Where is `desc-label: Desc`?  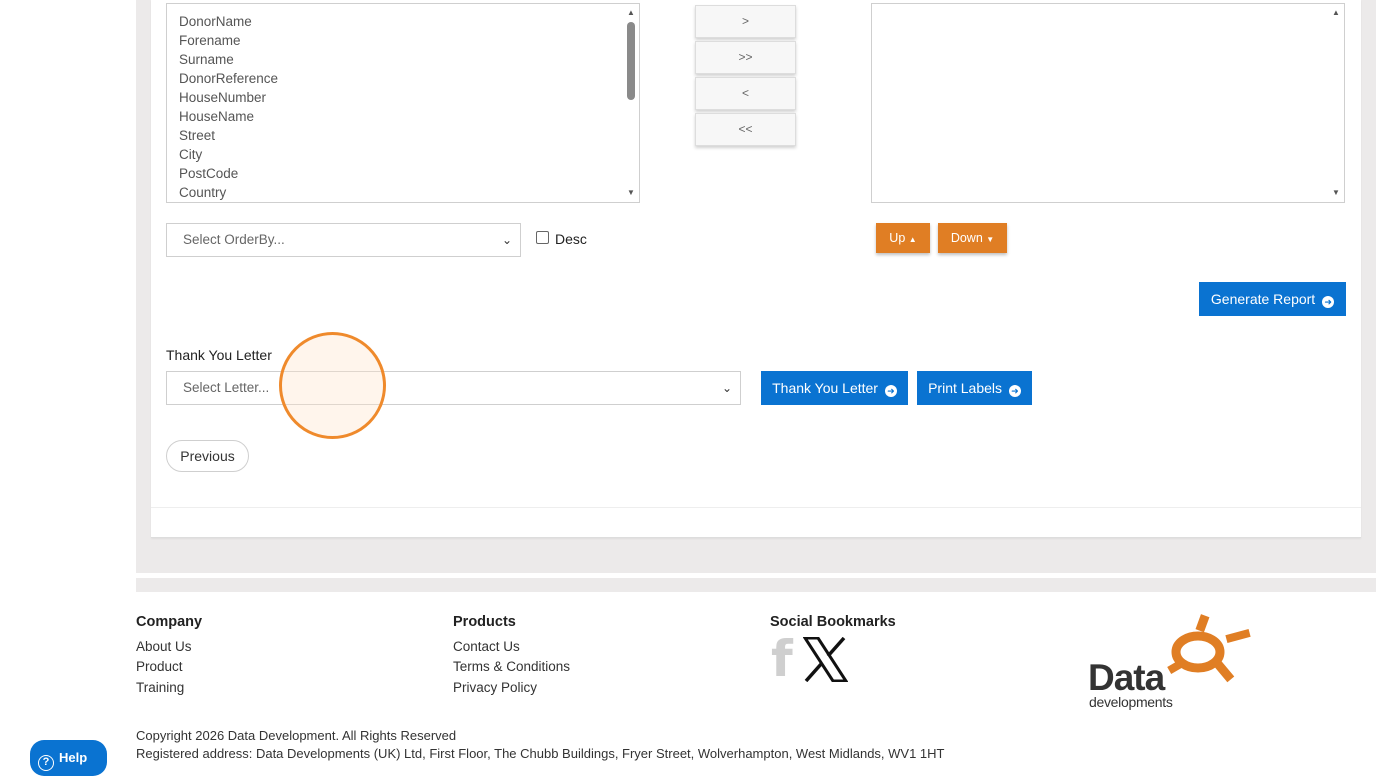
desc-label: Desc is located at coordinates (571, 239).